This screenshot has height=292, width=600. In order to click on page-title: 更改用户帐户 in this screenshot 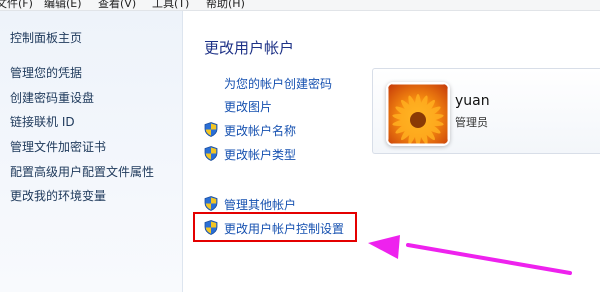, I will do `click(249, 48)`.